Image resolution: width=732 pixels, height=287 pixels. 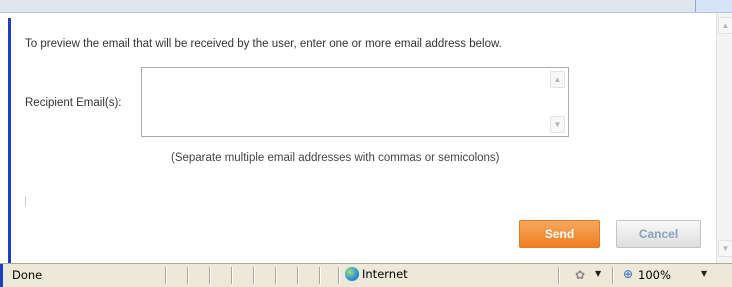 I want to click on recipient-email-input: ▲ ▼, so click(x=355, y=102).